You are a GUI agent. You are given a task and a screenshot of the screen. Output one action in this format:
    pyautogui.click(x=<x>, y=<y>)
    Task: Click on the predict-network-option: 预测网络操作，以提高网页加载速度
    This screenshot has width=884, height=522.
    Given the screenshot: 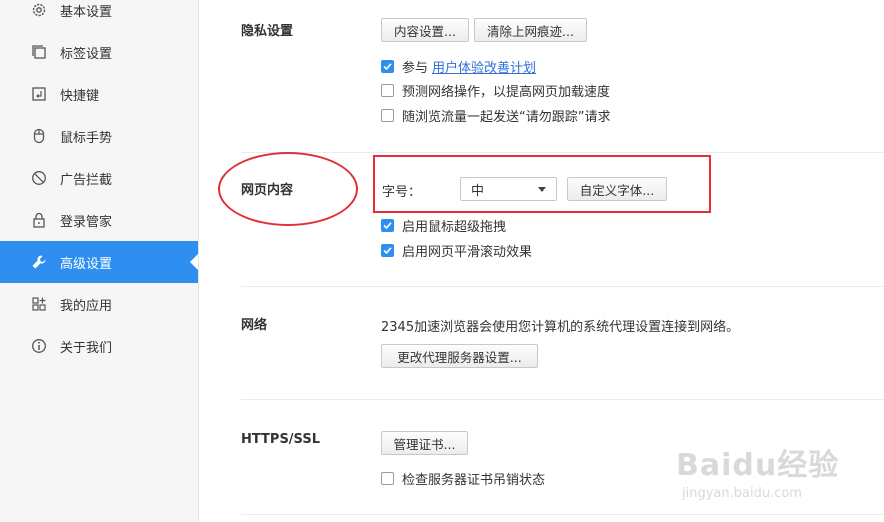 What is the action you would take?
    pyautogui.click(x=496, y=90)
    